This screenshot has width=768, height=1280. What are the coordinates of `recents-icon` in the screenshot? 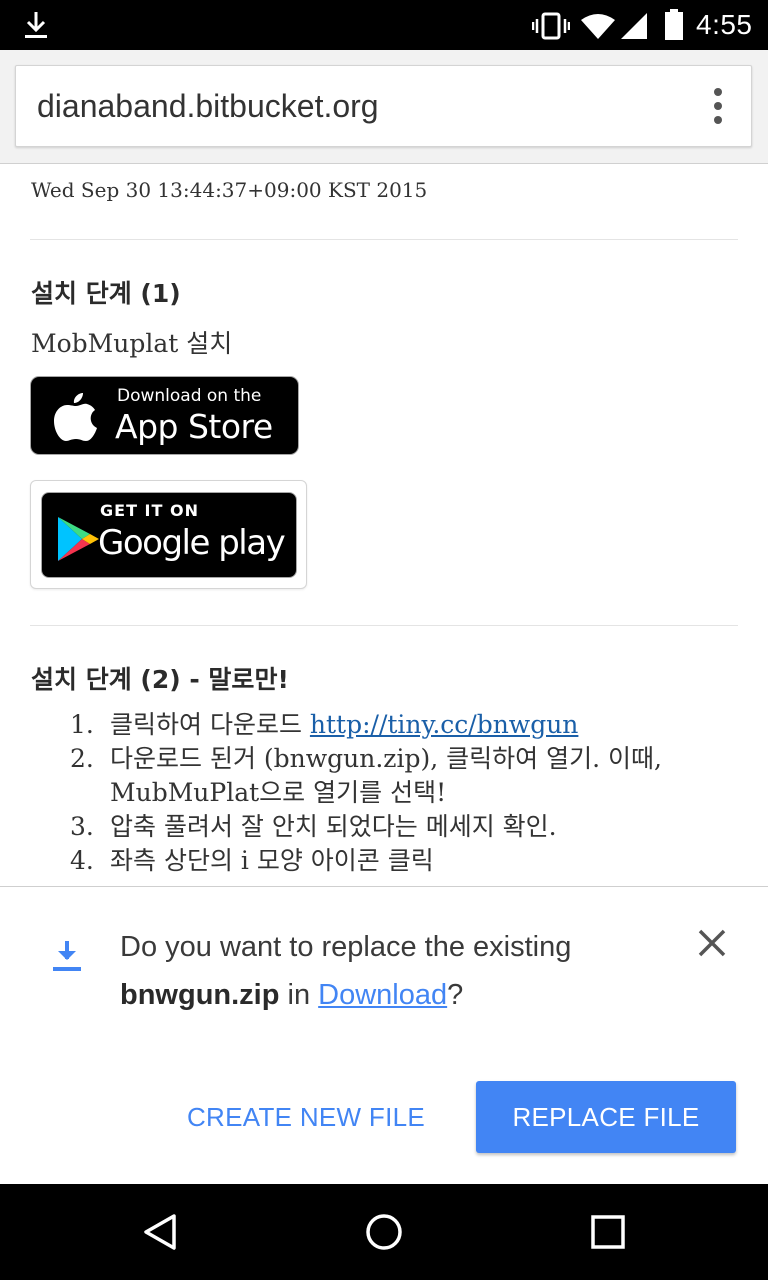 It's located at (608, 1232).